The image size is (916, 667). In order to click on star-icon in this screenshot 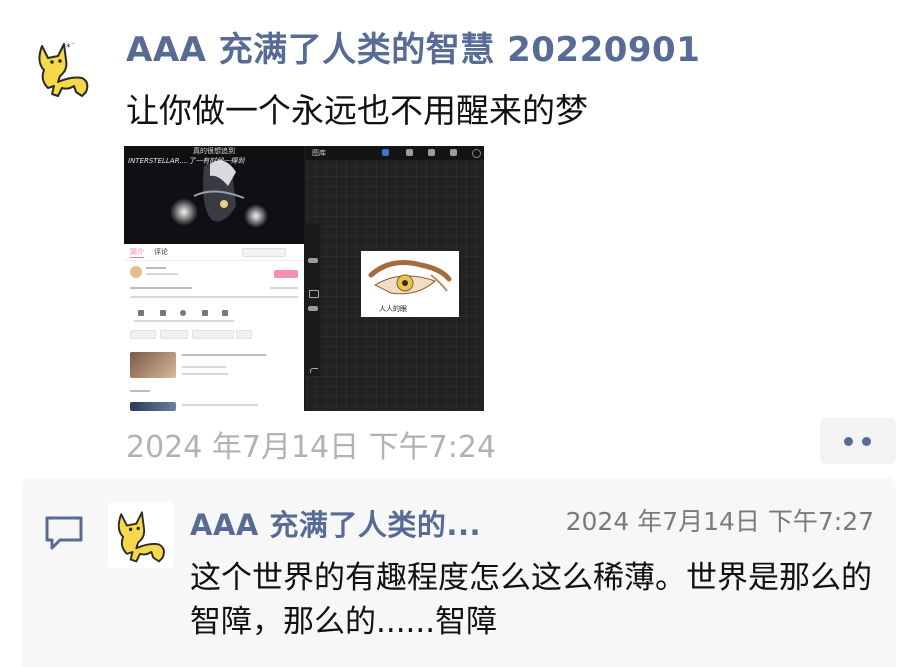, I will do `click(205, 313)`.